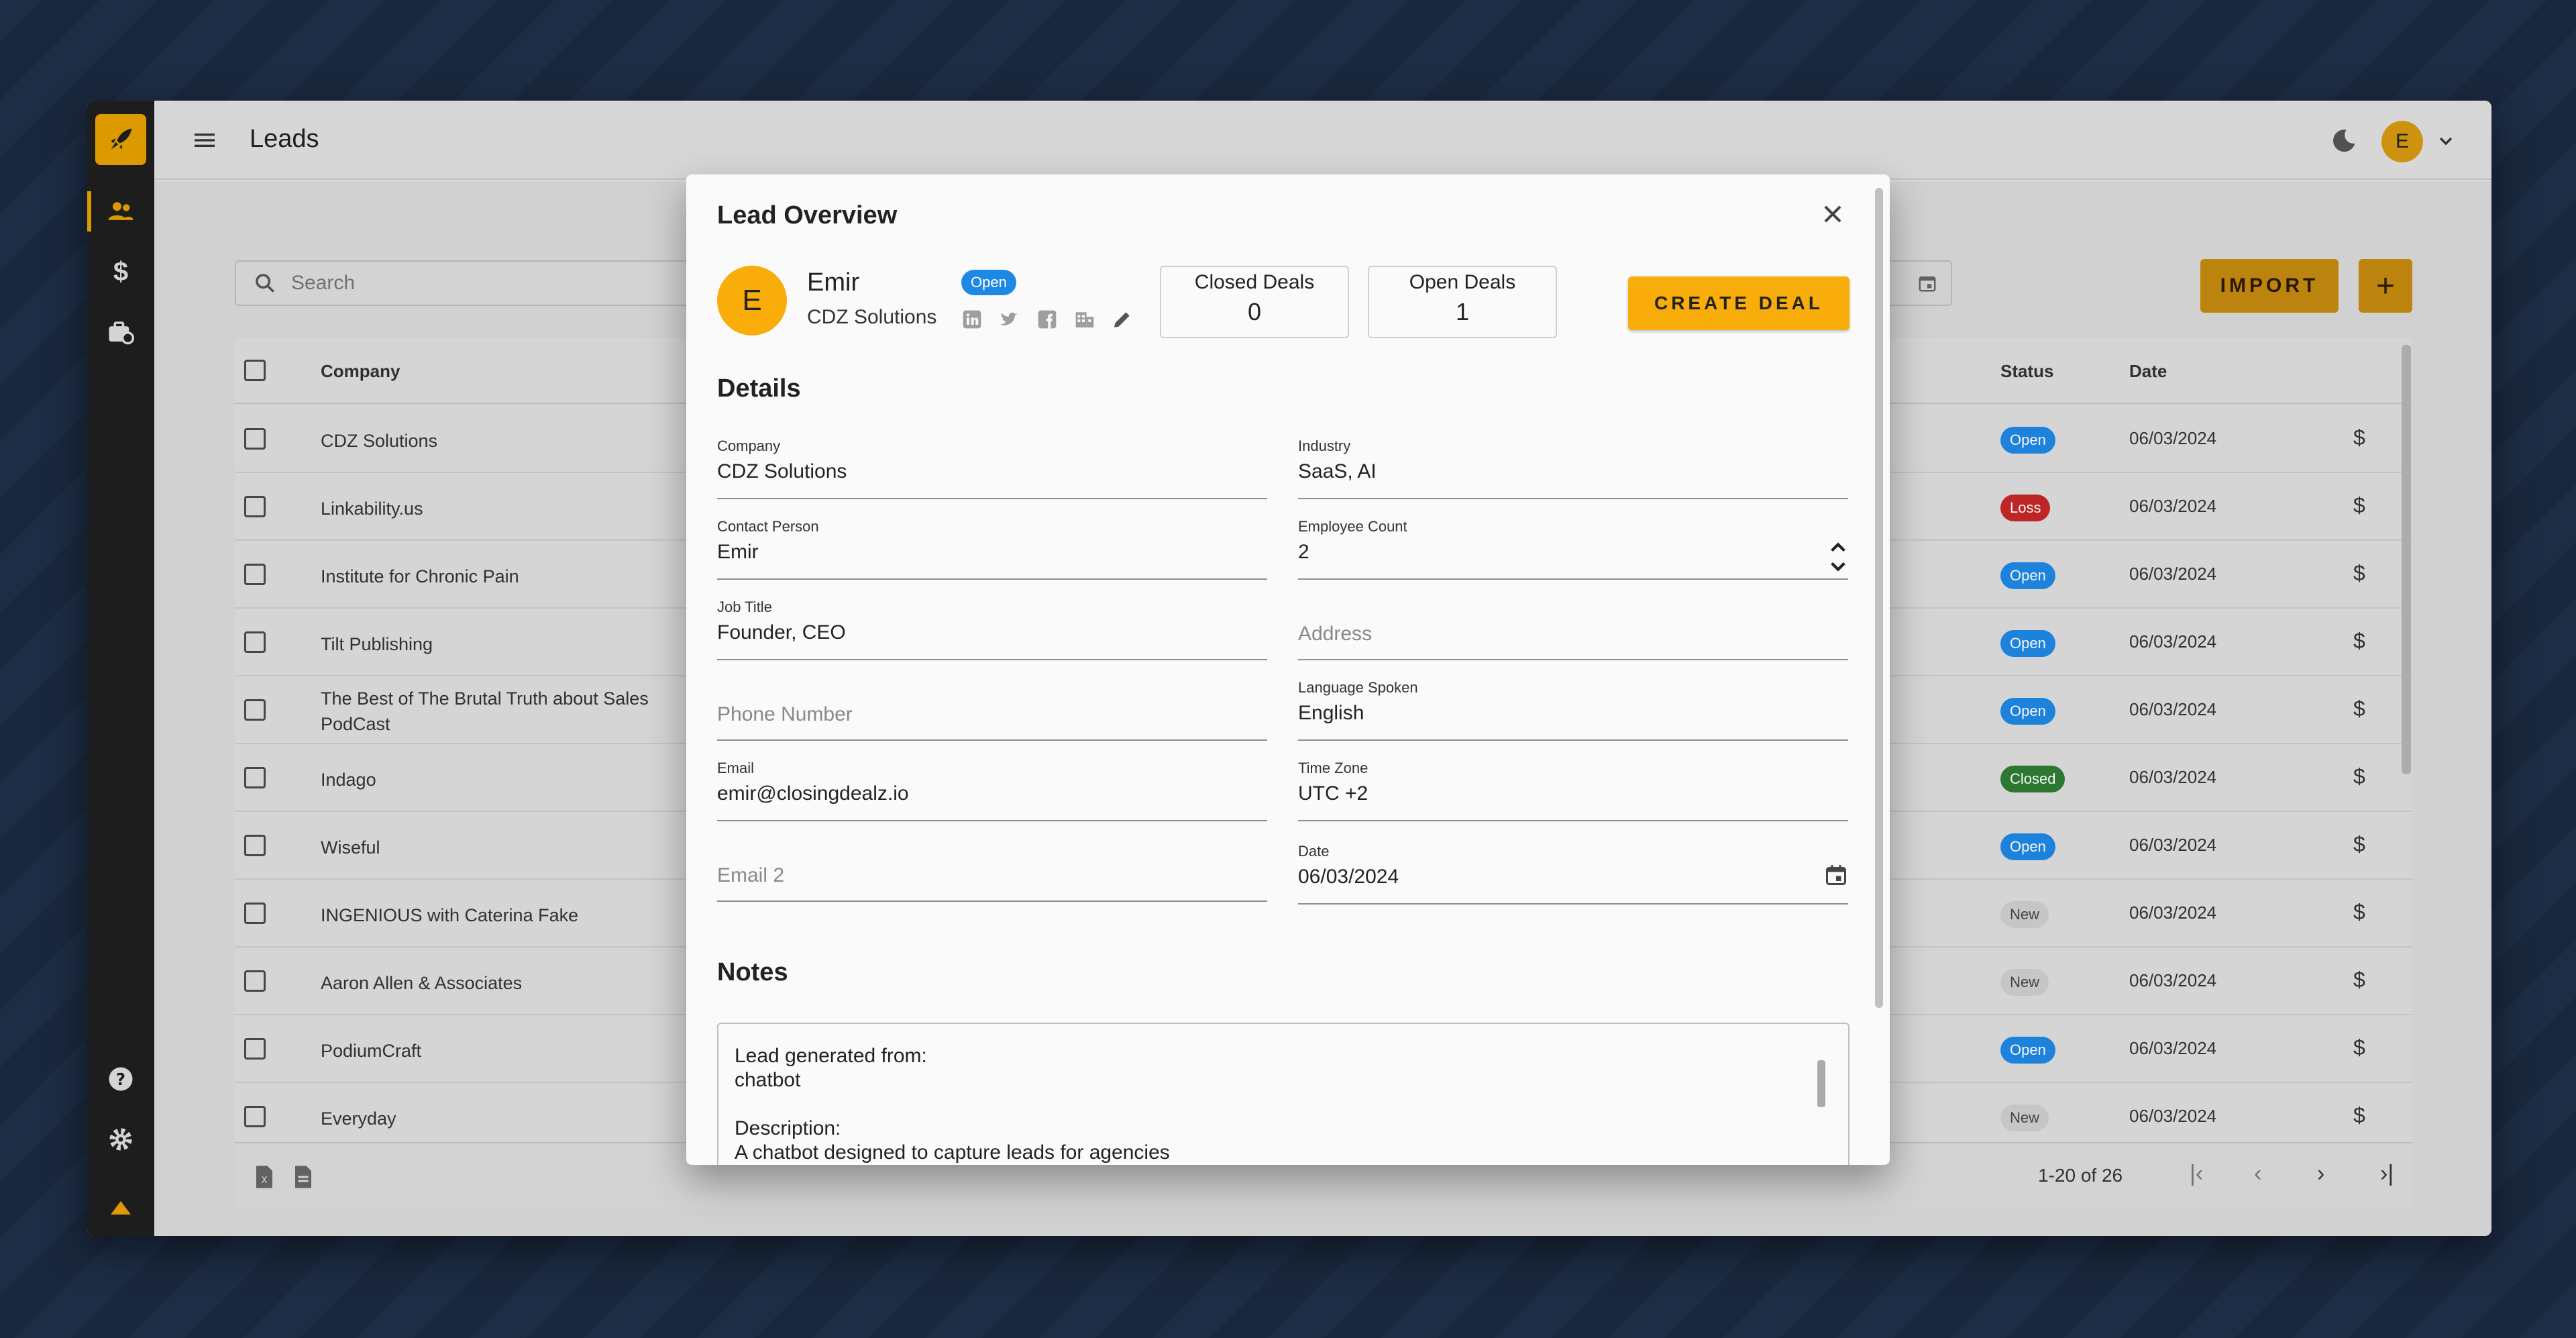 This screenshot has width=2576, height=1338. What do you see at coordinates (992, 790) in the screenshot?
I see `email-field: Email emir@closingdealz.io` at bounding box center [992, 790].